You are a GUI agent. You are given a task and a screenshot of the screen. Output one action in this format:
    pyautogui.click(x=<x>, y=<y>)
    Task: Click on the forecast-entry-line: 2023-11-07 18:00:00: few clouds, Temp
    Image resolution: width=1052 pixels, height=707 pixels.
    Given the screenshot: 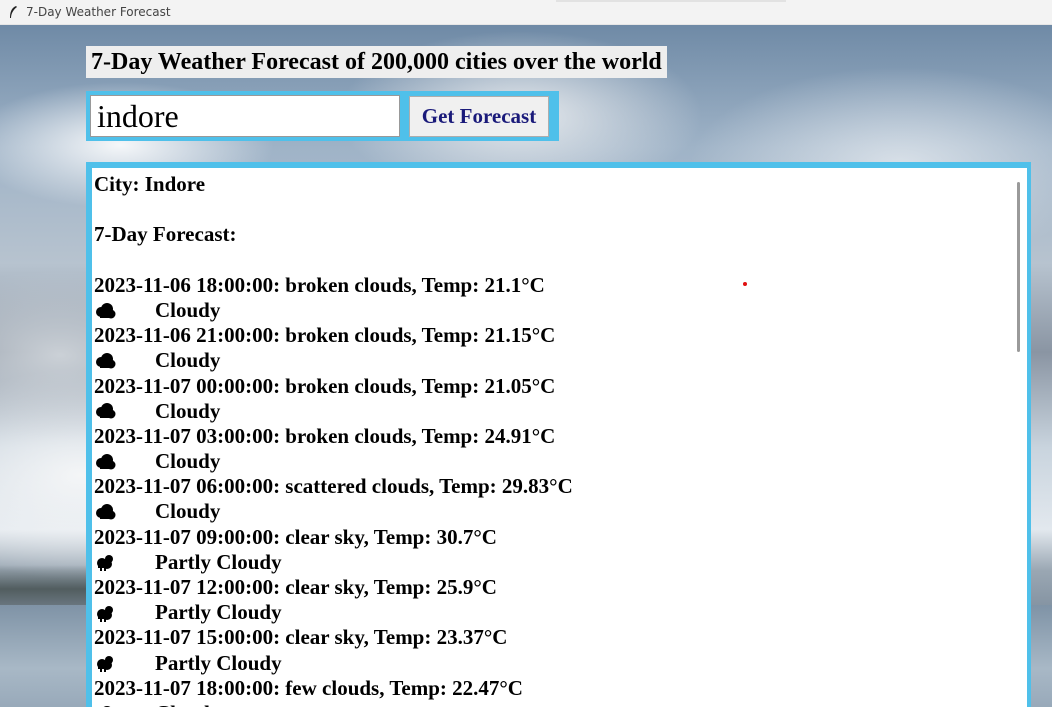 What is the action you would take?
    pyautogui.click(x=308, y=687)
    